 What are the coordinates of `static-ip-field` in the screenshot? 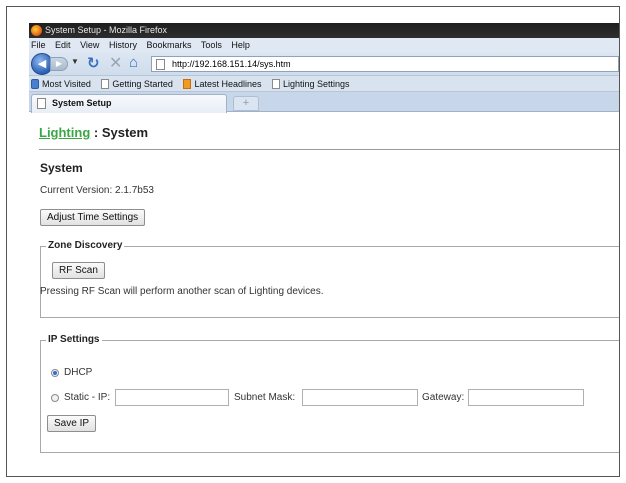 It's located at (172, 397).